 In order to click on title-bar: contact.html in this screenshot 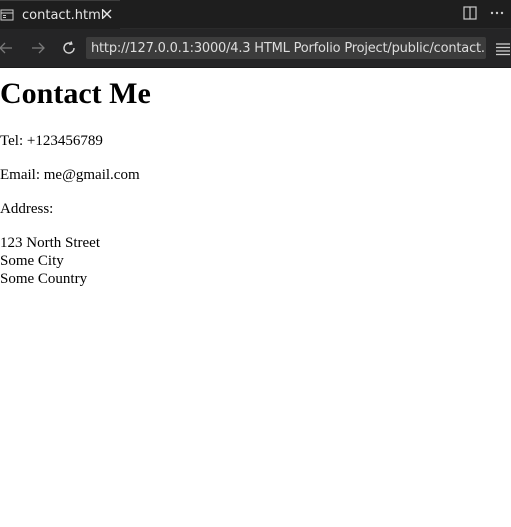, I will do `click(255, 14)`.